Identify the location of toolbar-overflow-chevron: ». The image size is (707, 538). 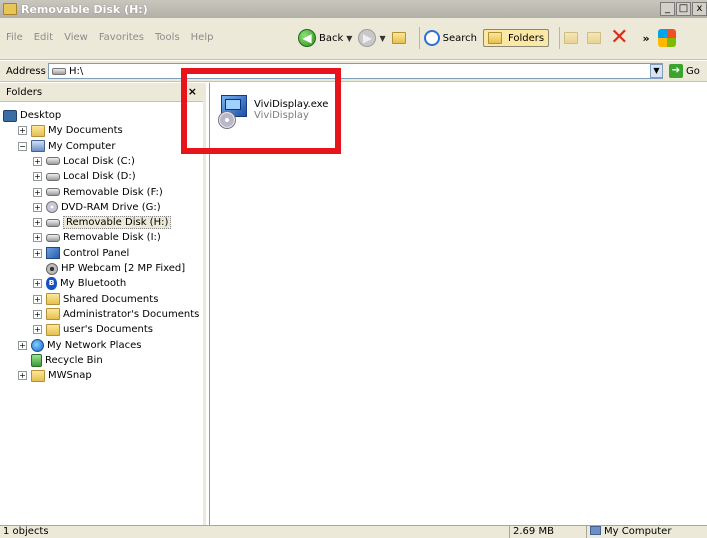
(646, 38).